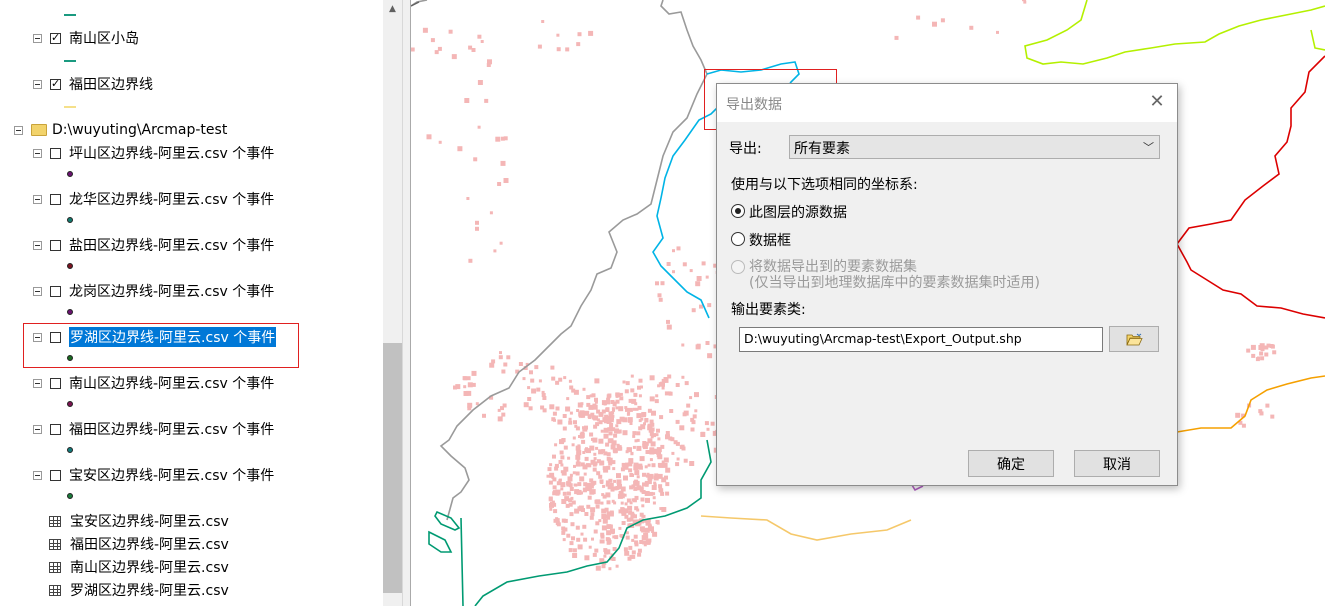 The height and width of the screenshot is (606, 1325). I want to click on ok-button: 确定, so click(1011, 463).